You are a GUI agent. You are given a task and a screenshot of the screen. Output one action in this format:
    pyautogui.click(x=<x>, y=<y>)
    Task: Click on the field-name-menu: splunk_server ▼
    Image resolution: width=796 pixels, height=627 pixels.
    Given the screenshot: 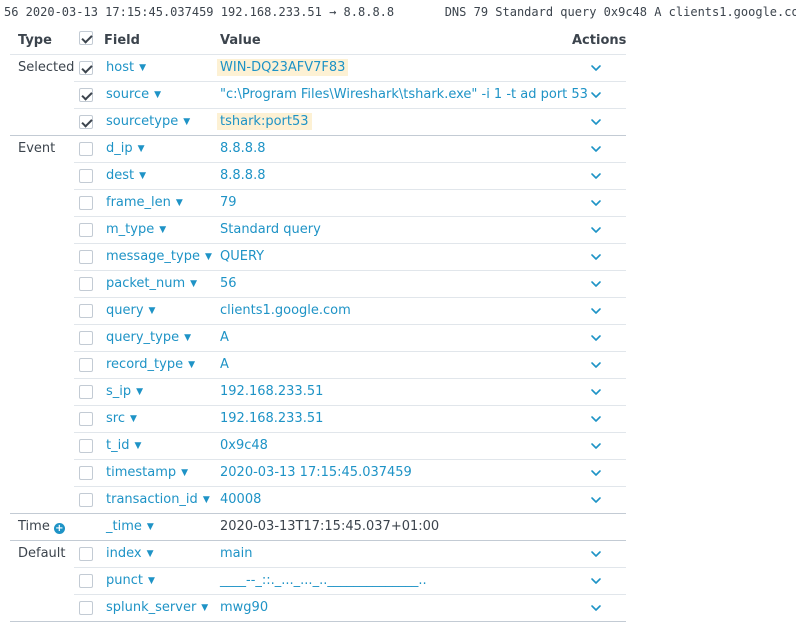 What is the action you would take?
    pyautogui.click(x=157, y=607)
    